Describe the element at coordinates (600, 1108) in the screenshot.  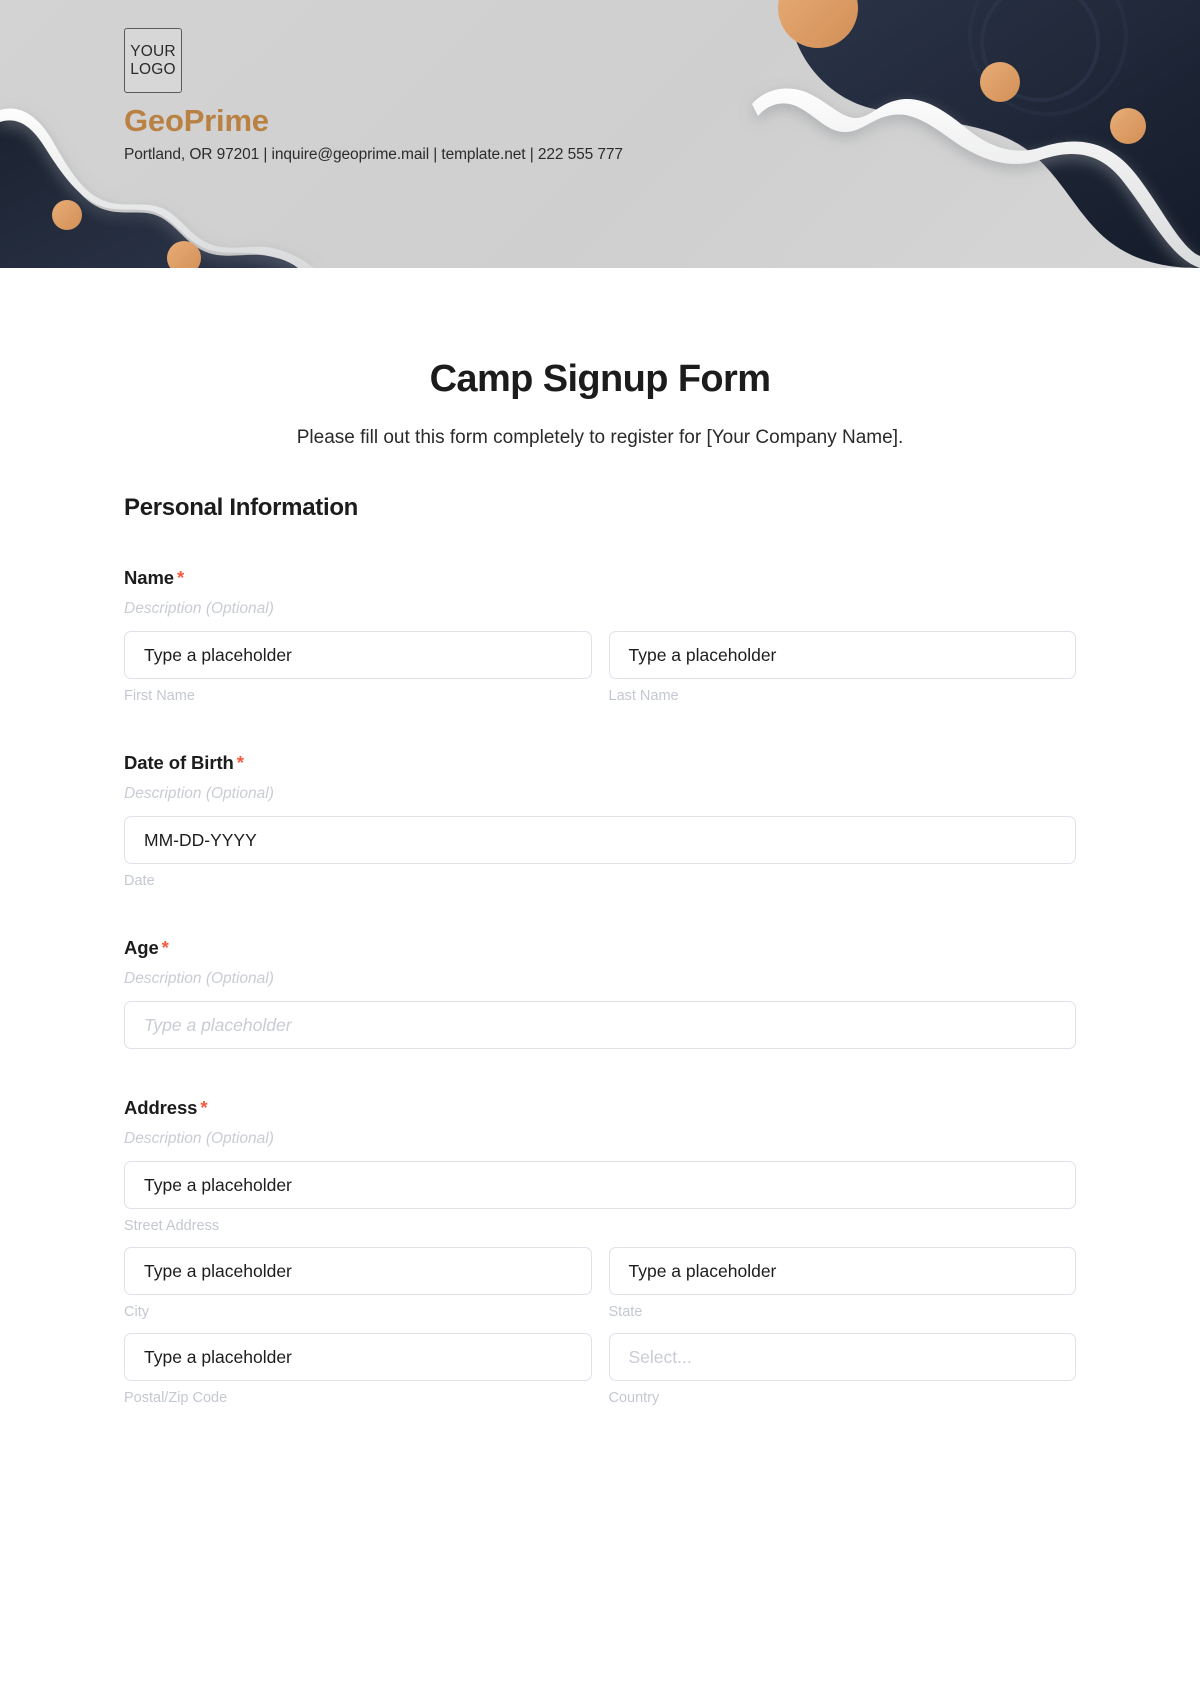
I see `field-label-row: Address *` at that location.